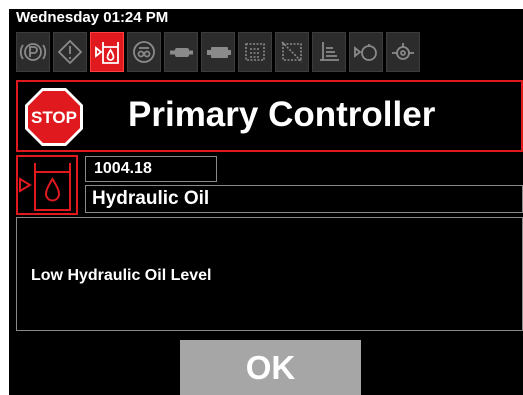 The width and height of the screenshot is (523, 395). I want to click on ok-button: OK, so click(270, 367).